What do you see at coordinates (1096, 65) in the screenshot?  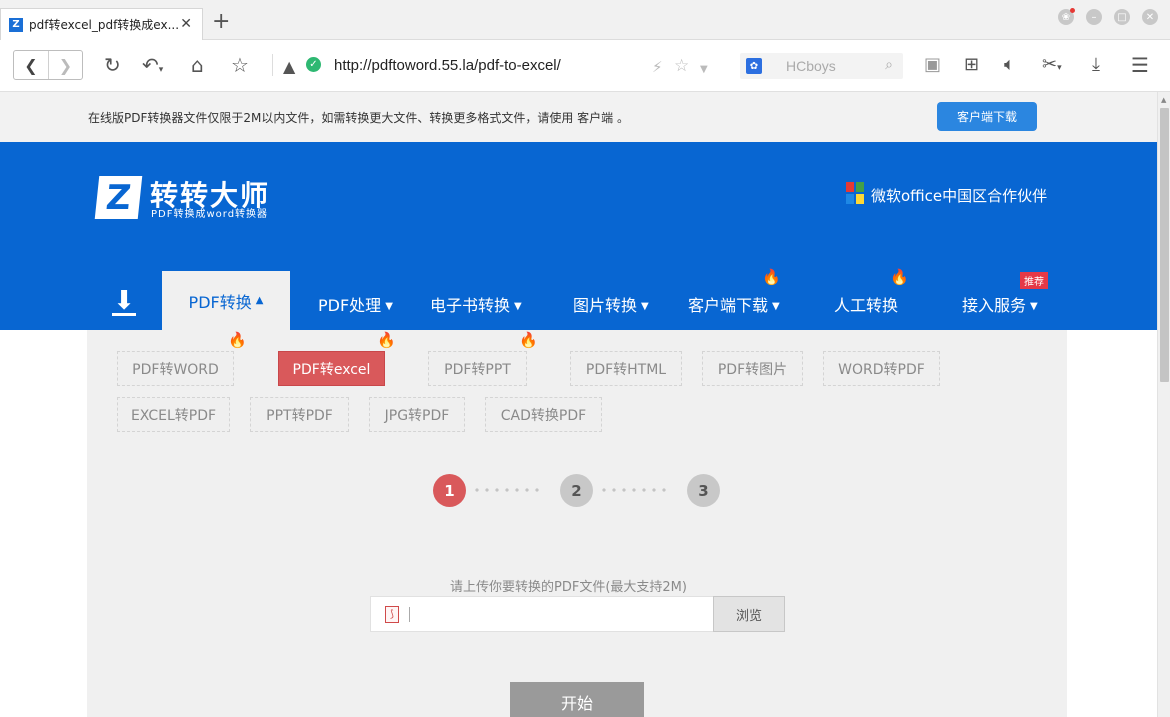 I see `download-icon: ⤓` at bounding box center [1096, 65].